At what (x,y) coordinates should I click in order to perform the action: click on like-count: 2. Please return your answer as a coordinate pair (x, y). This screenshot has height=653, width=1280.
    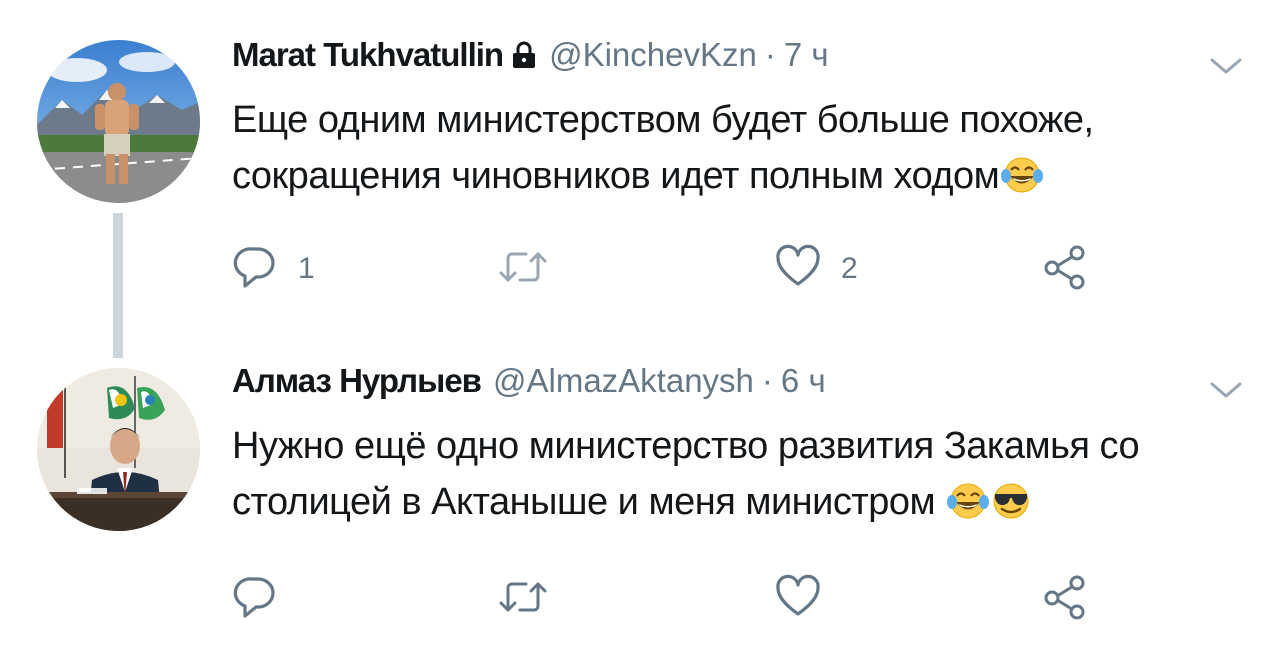
    Looking at the image, I should click on (849, 268).